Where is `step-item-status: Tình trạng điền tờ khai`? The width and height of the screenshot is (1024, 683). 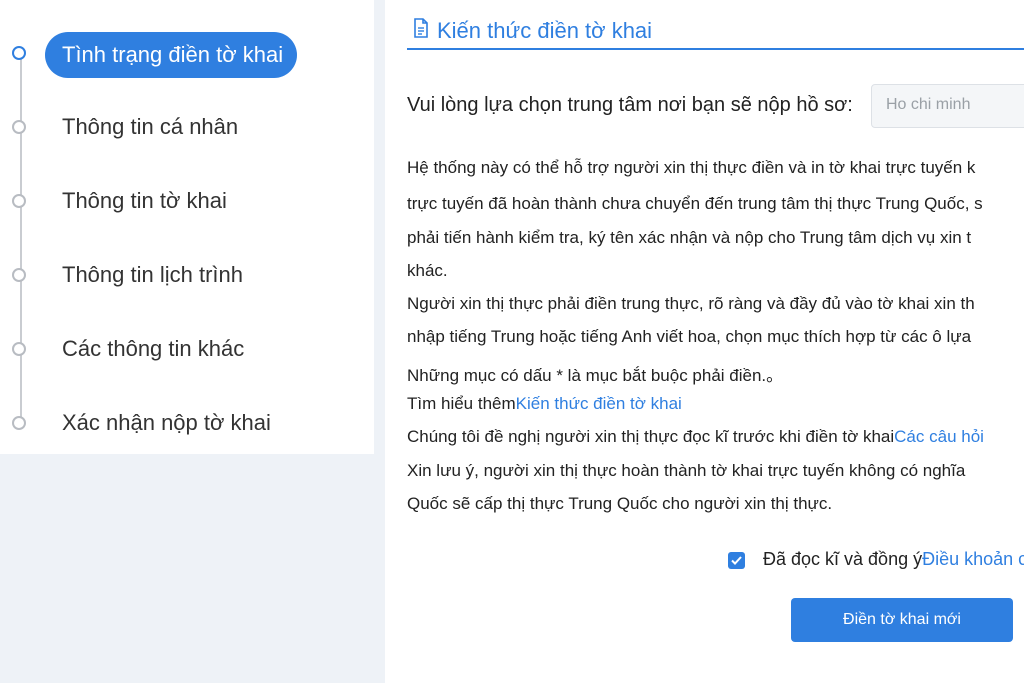 step-item-status: Tình trạng điền tờ khai is located at coordinates (187, 55).